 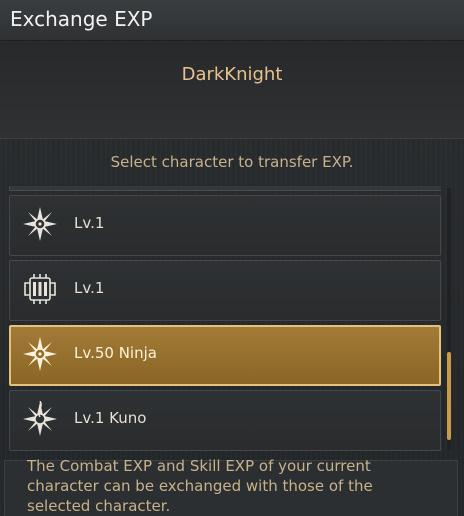 What do you see at coordinates (225, 290) in the screenshot?
I see `character-item-2: Lv.1` at bounding box center [225, 290].